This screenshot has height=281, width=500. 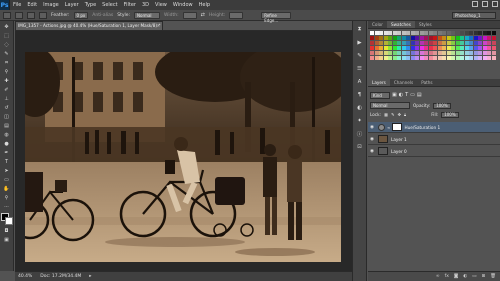 I want to click on close-tab-icon: ×, so click(x=158, y=26).